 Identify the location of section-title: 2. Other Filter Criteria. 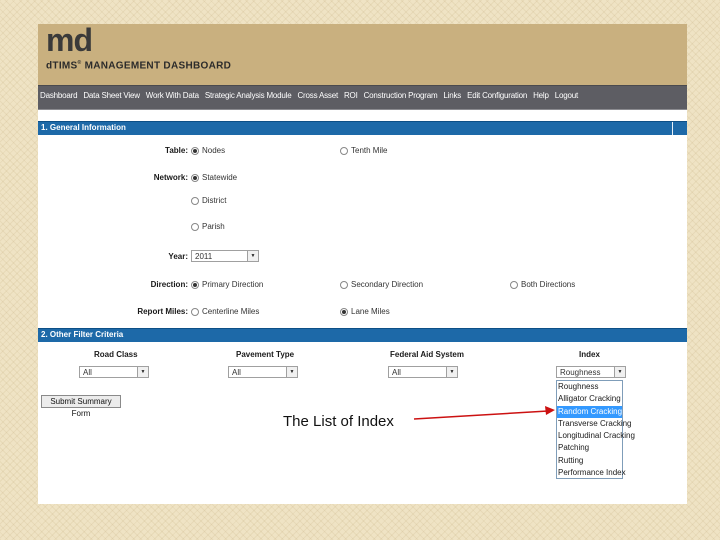
(82, 334).